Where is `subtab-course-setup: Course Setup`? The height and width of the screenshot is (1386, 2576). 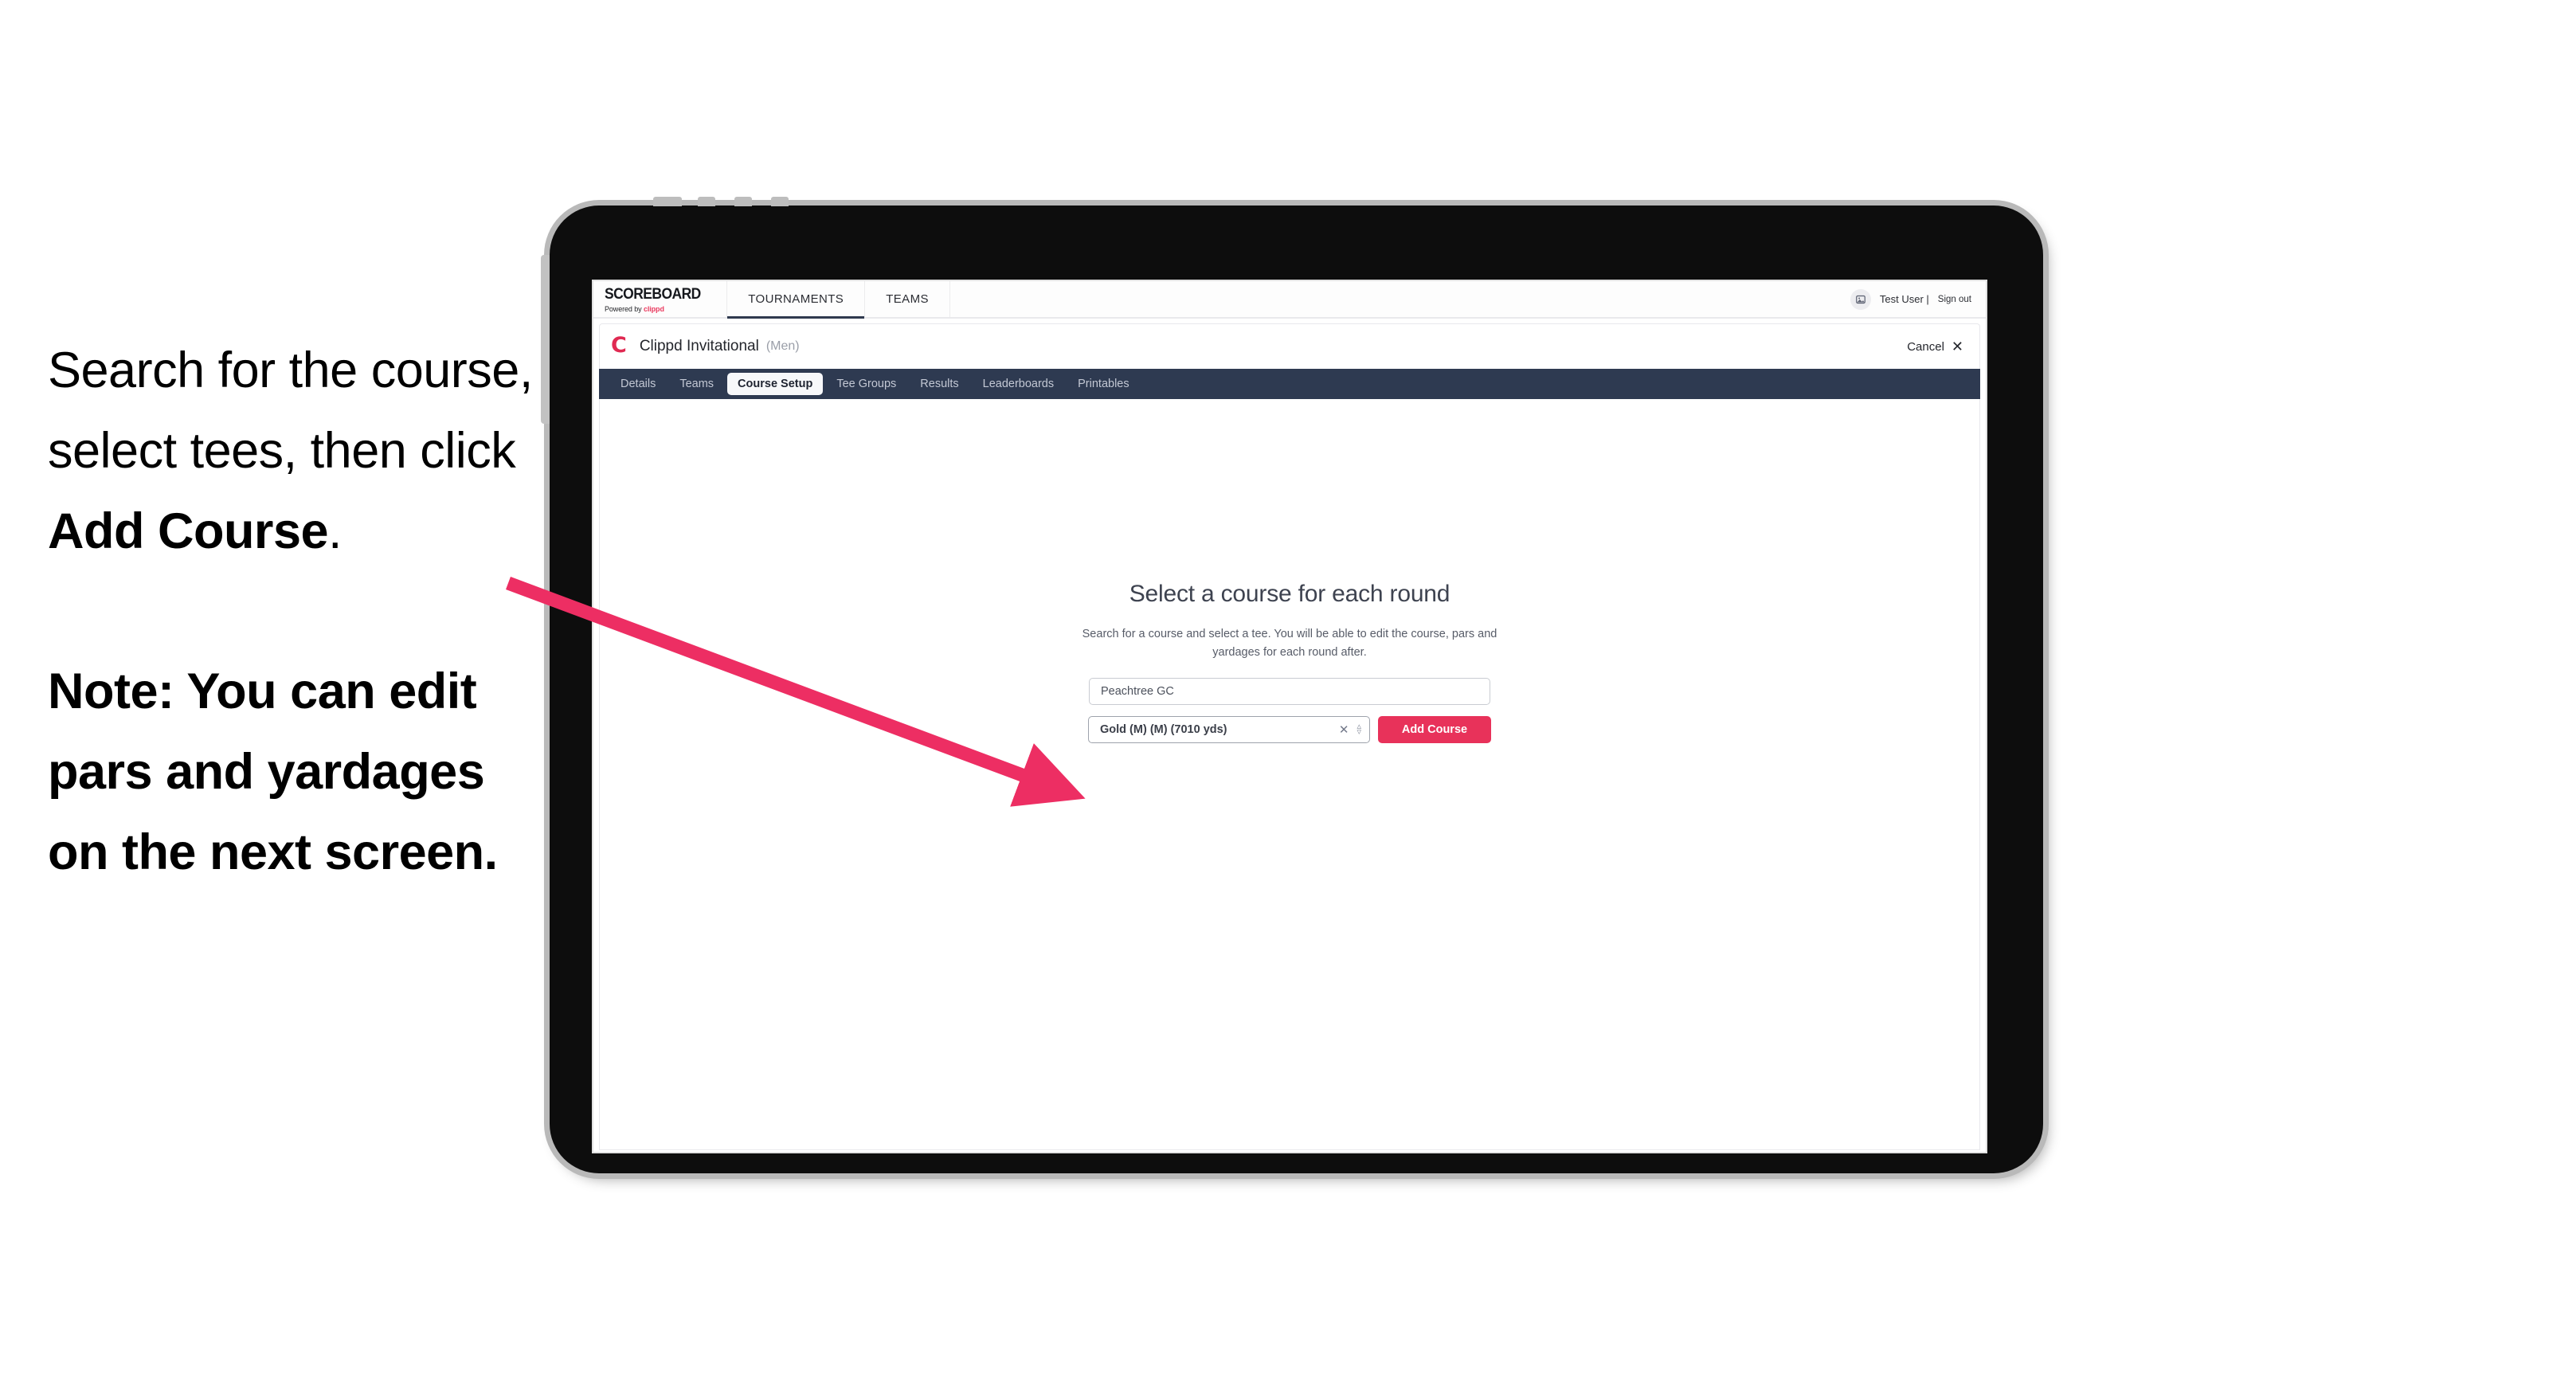
subtab-course-setup: Course Setup is located at coordinates (775, 384).